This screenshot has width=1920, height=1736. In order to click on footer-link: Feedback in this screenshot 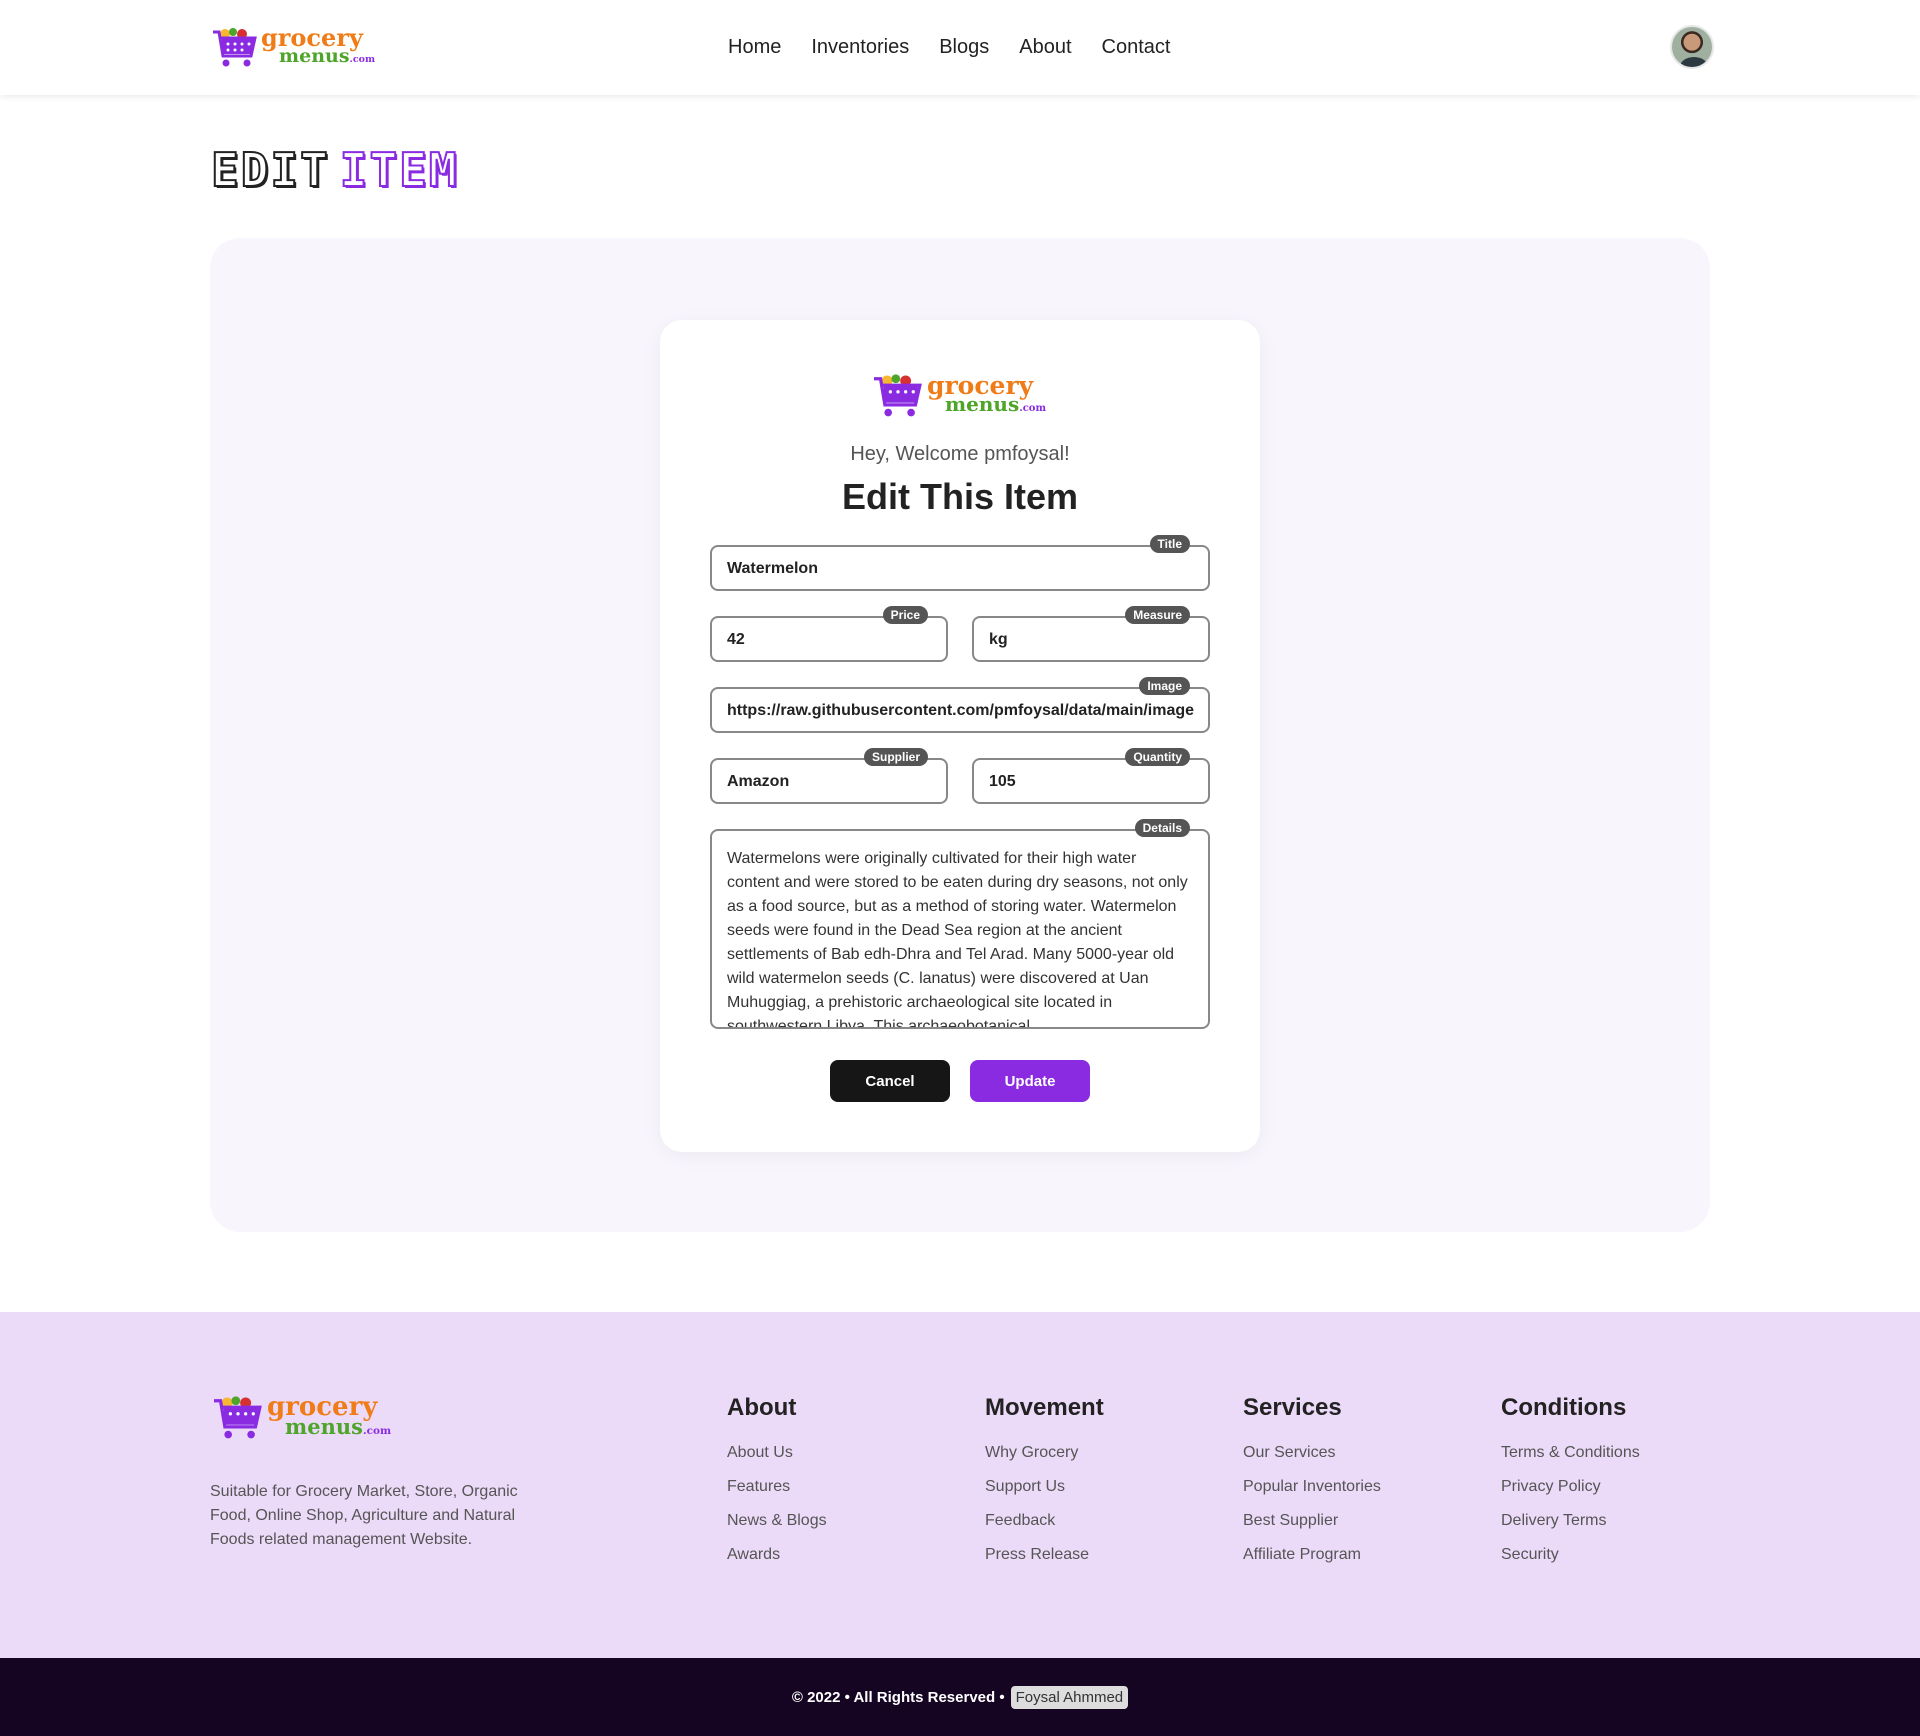, I will do `click(1044, 1521)`.